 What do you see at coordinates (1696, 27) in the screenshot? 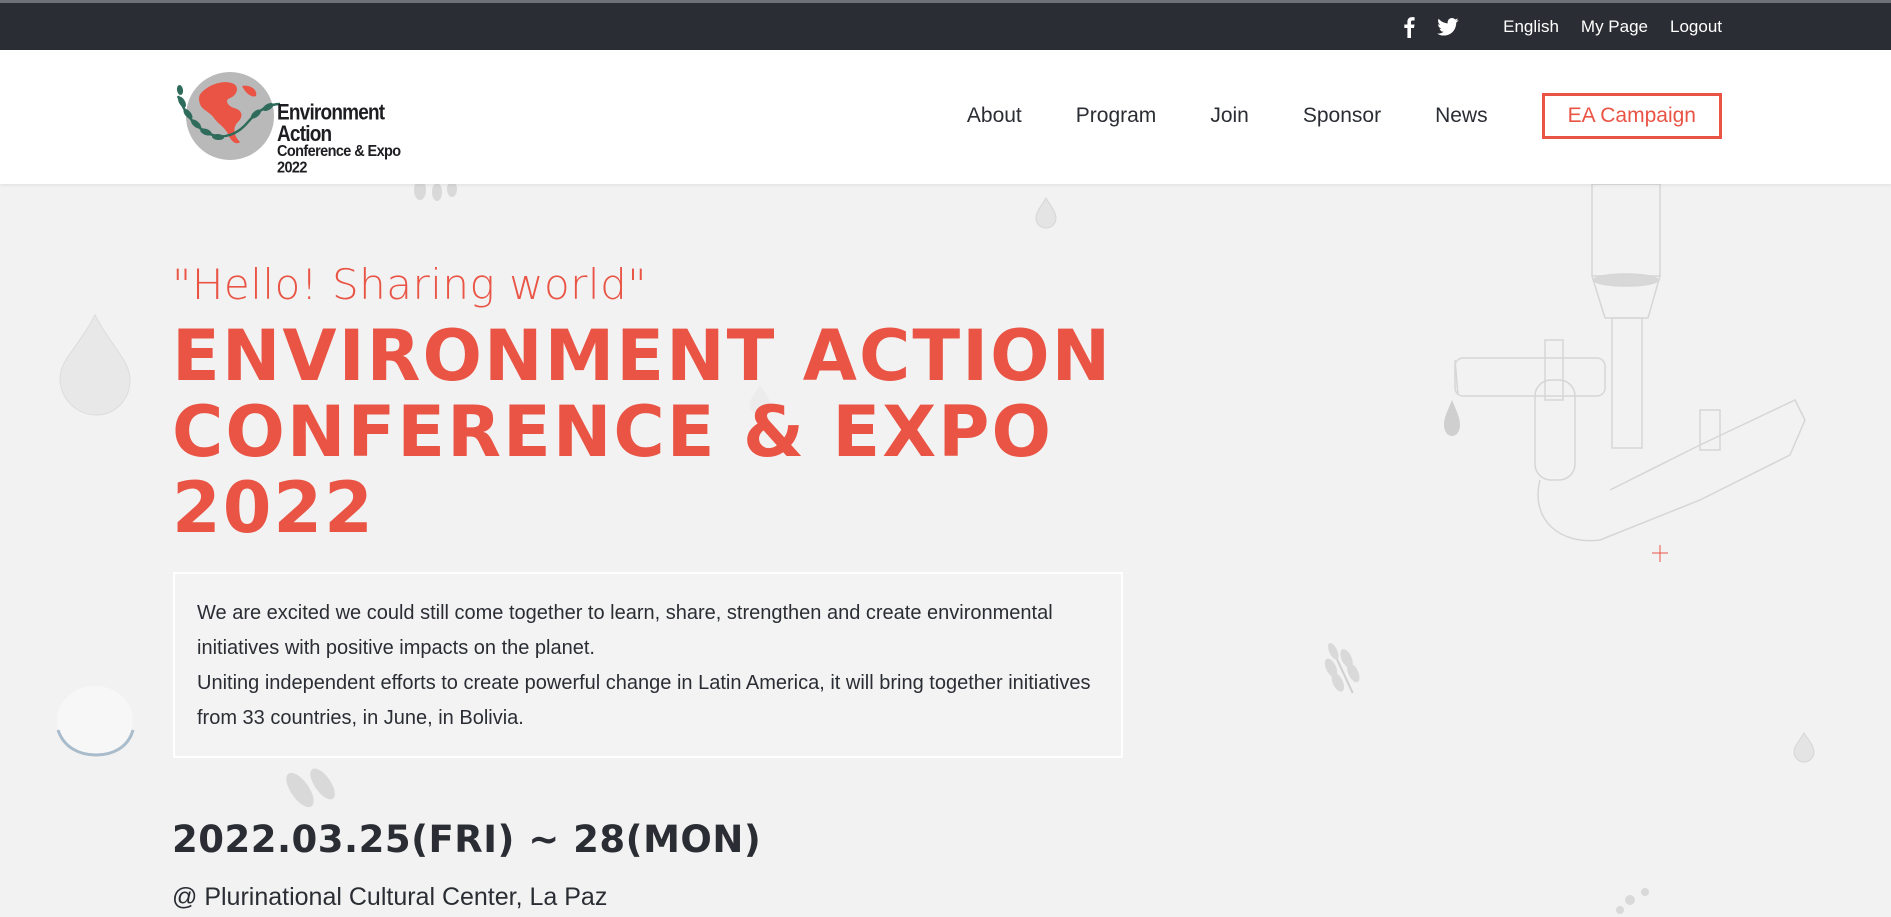
I see `logout-link: Logout` at bounding box center [1696, 27].